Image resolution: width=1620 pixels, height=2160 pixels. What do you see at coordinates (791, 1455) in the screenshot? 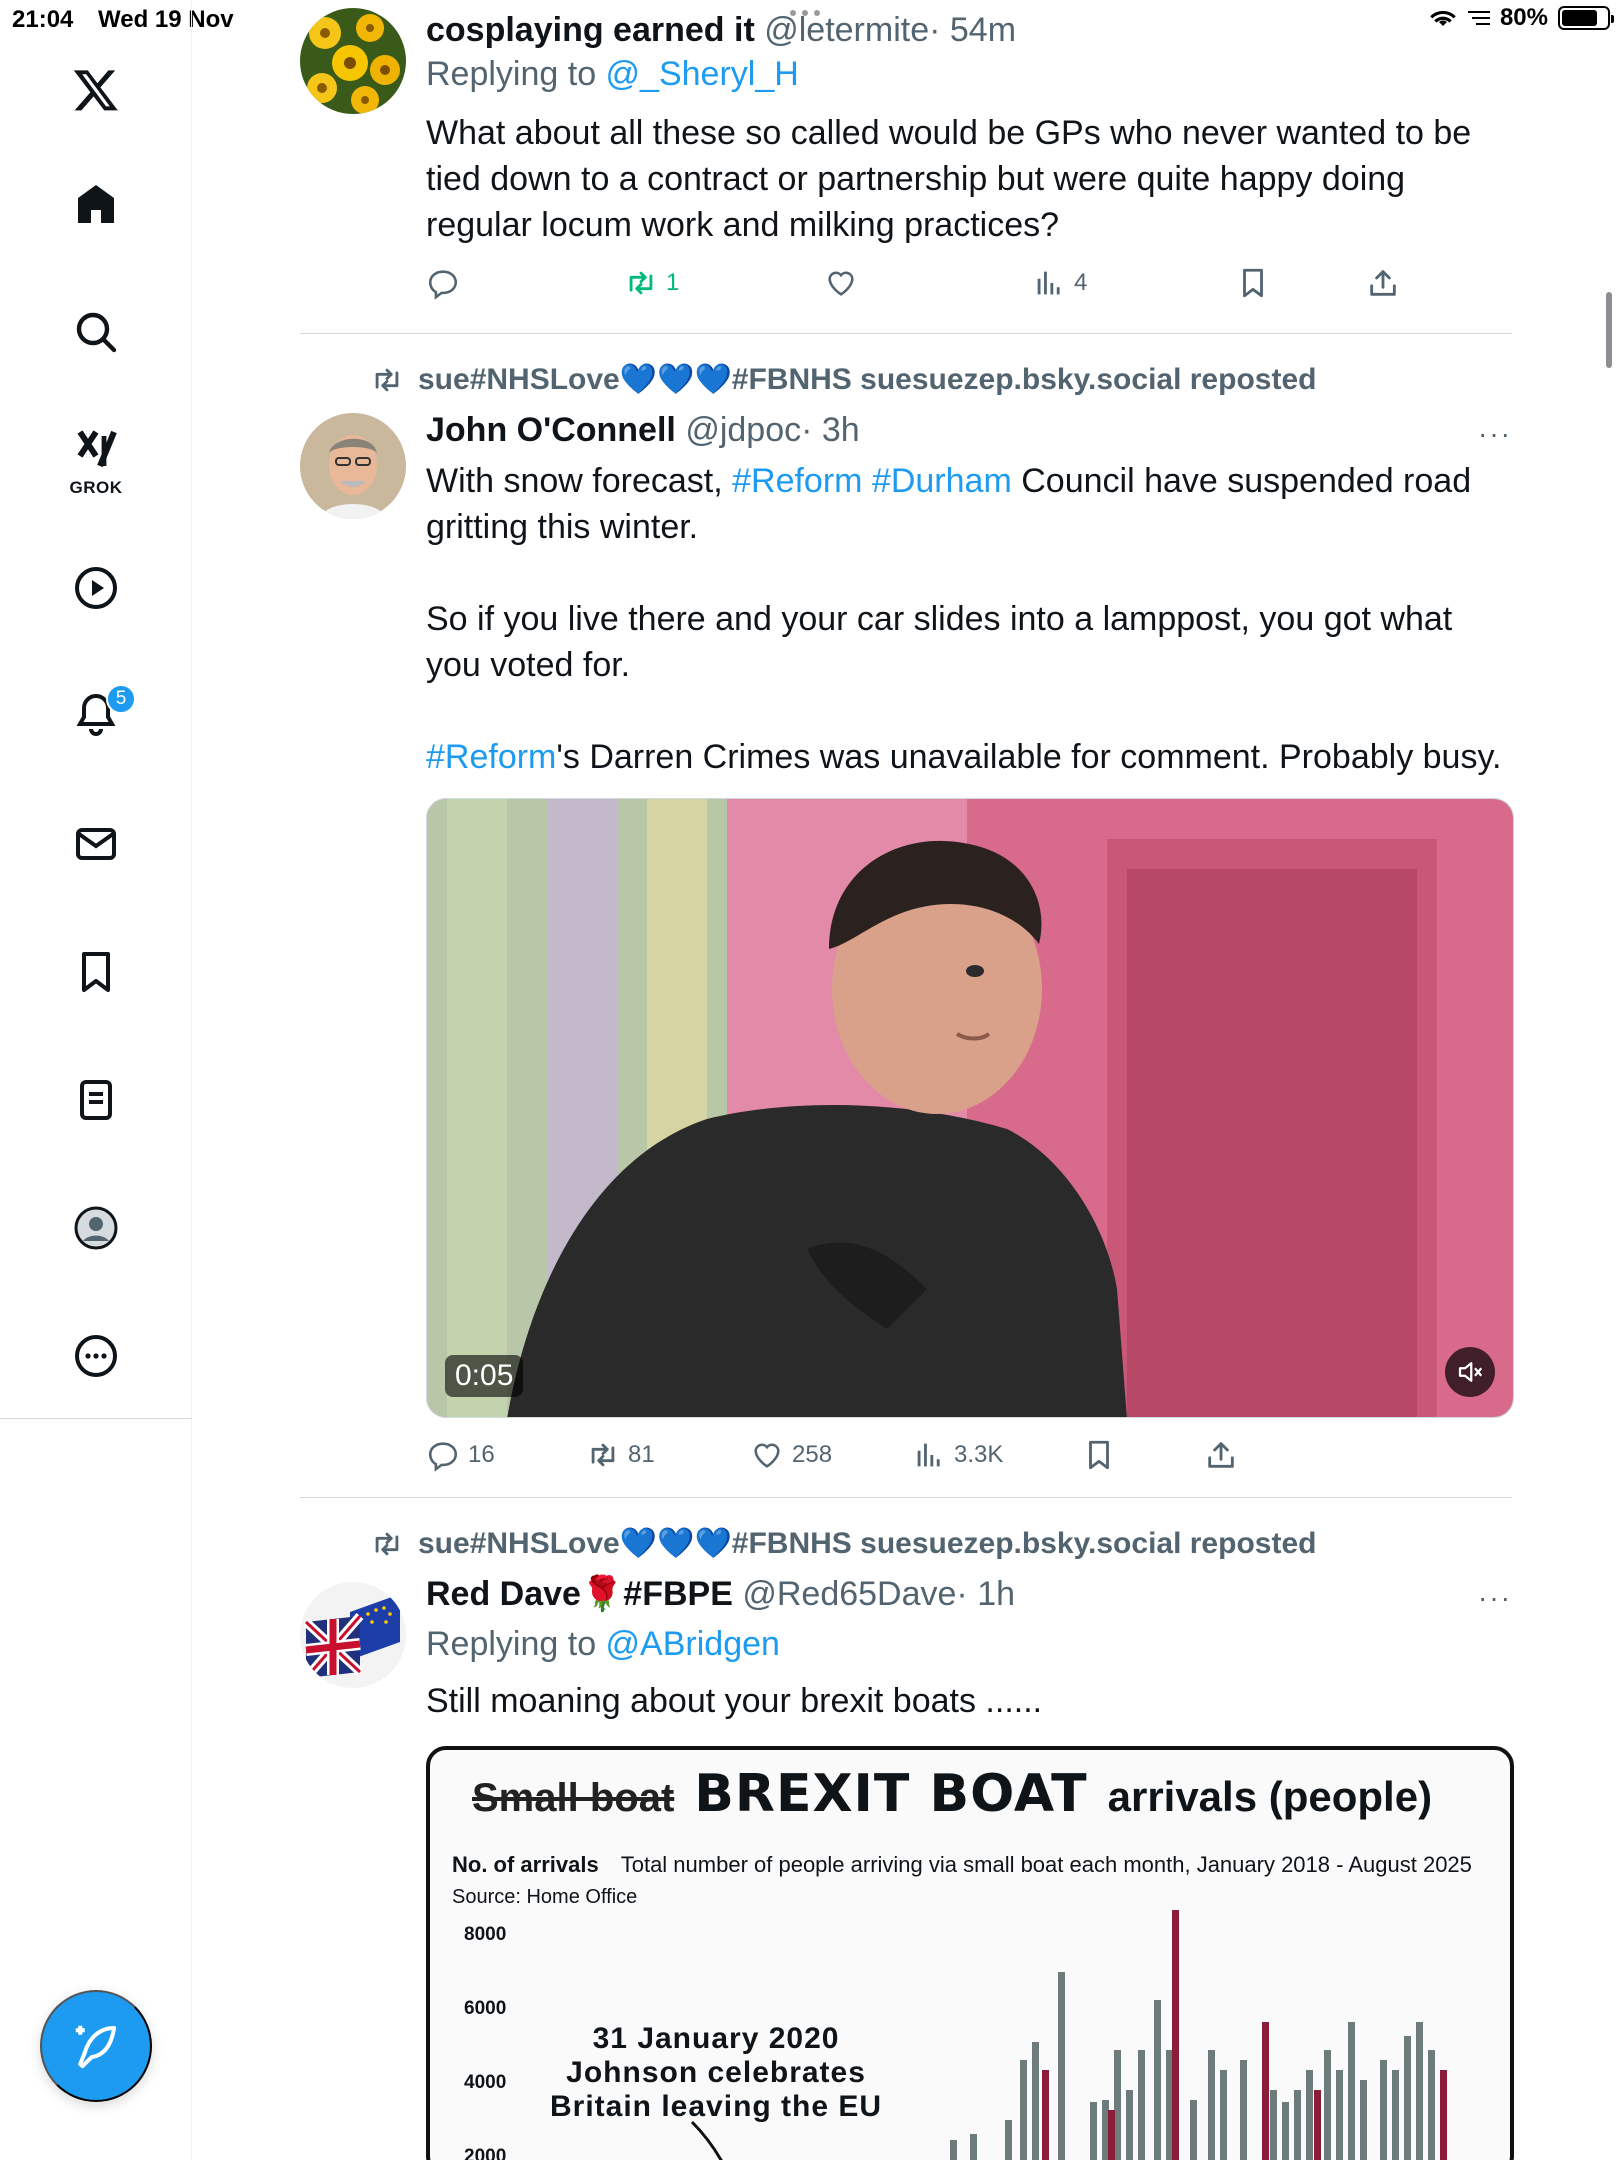
I see `like-button: 258` at bounding box center [791, 1455].